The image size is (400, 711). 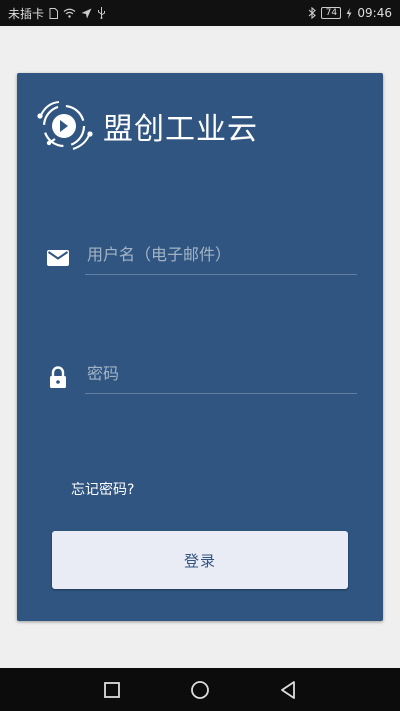 What do you see at coordinates (180, 129) in the screenshot?
I see `app-title: 盟创工业云` at bounding box center [180, 129].